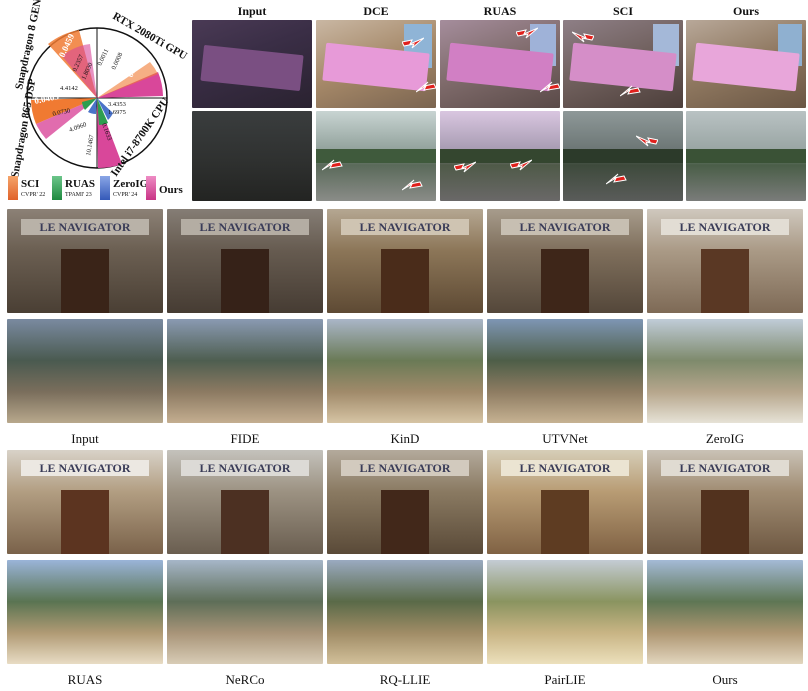 The width and height of the screenshot is (808, 691). What do you see at coordinates (500, 11) in the screenshot?
I see `top-header-ruas: RUAS` at bounding box center [500, 11].